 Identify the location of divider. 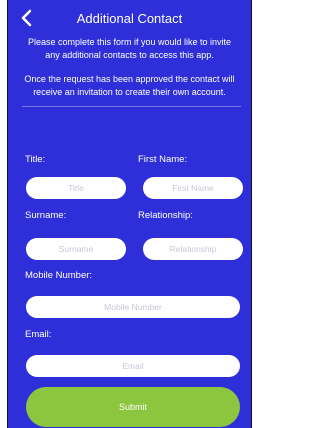
(131, 106).